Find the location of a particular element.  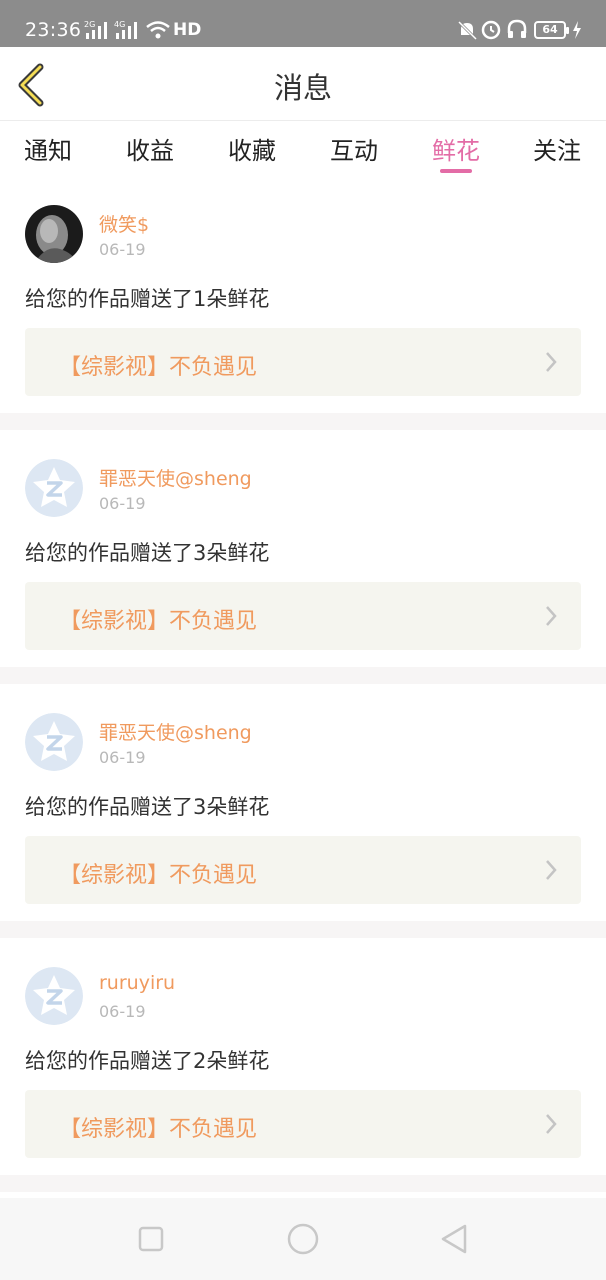

status-bar: 23:36 2G 4G HD 64 is located at coordinates (303, 23).